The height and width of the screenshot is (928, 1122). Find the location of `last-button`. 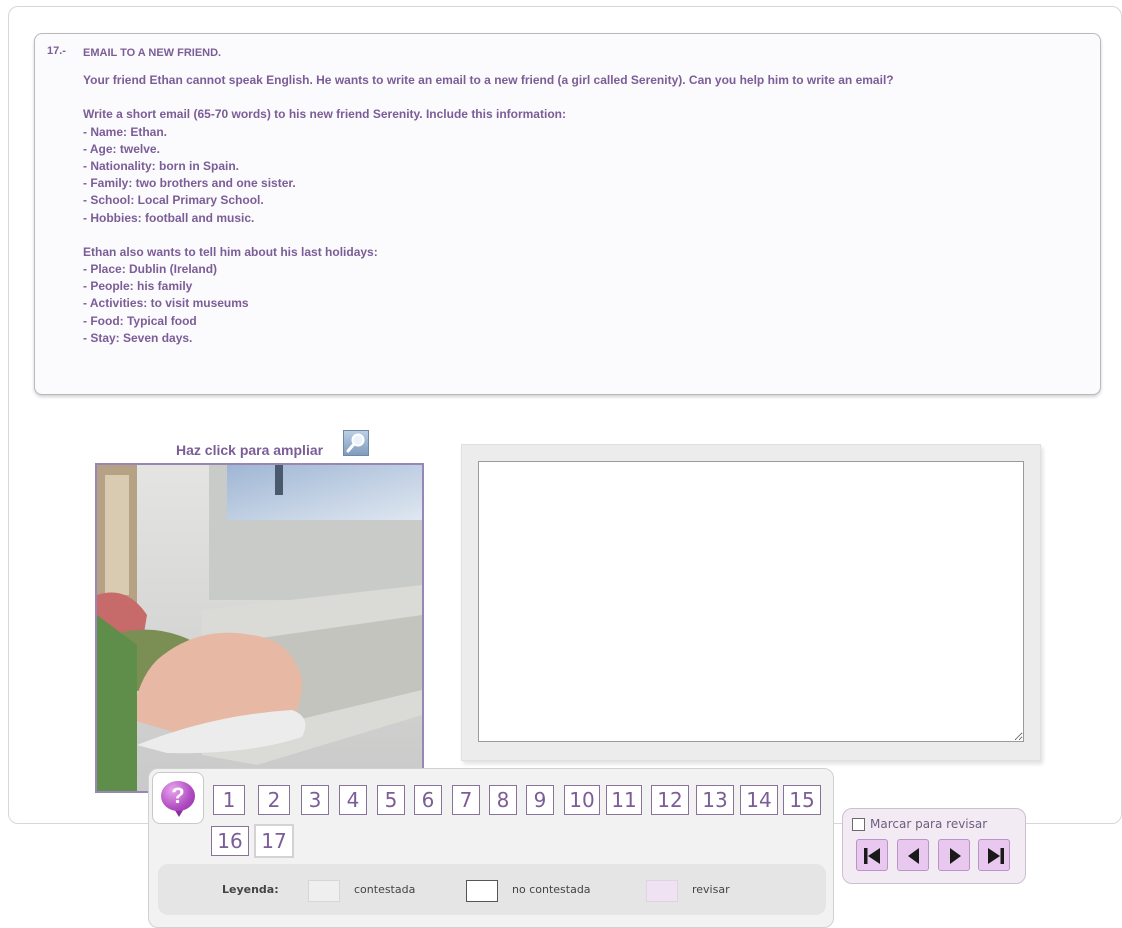

last-button is located at coordinates (994, 855).